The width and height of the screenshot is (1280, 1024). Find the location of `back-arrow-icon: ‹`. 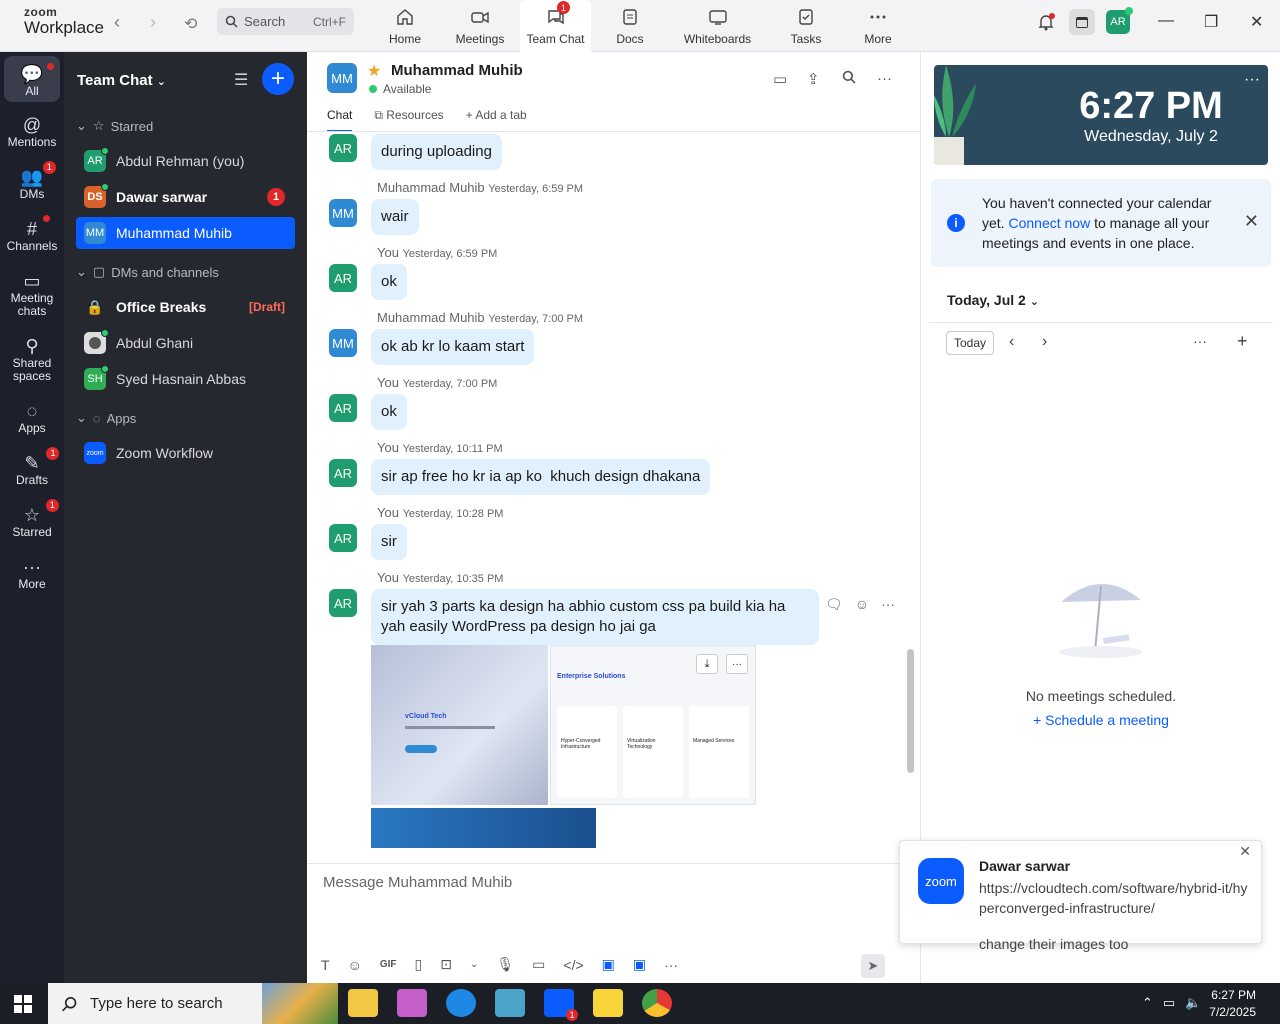

back-arrow-icon: ‹ is located at coordinates (117, 22).